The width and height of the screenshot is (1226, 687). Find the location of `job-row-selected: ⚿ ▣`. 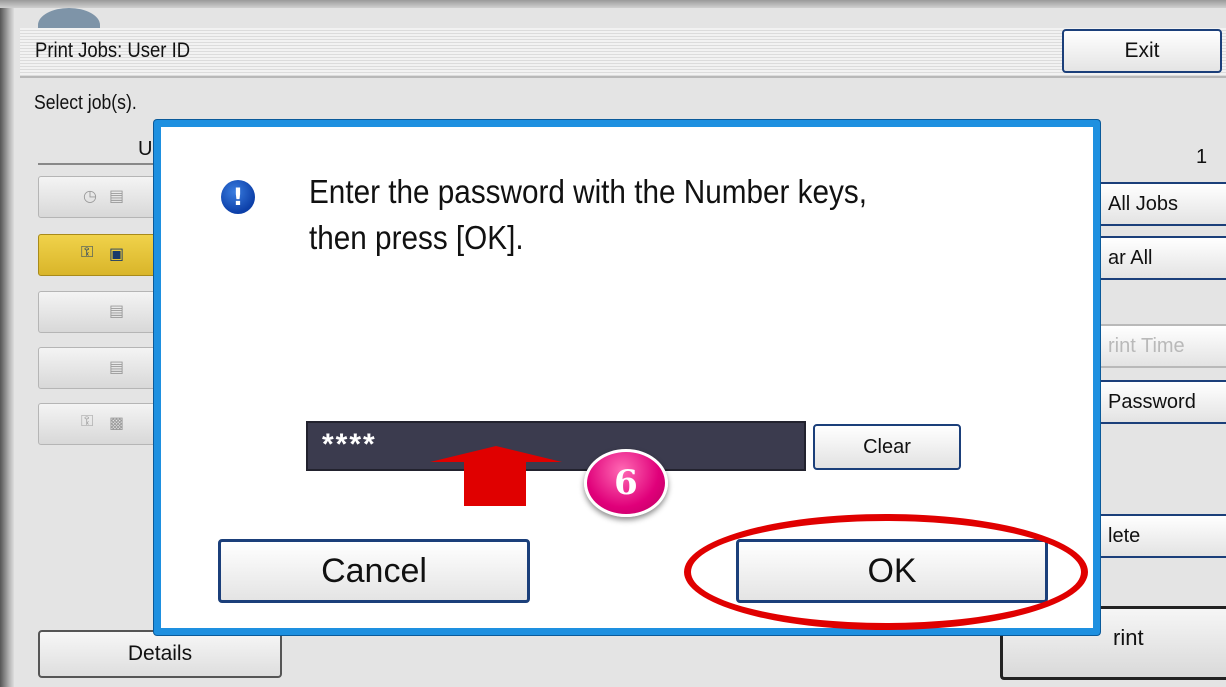

job-row-selected: ⚿ ▣ is located at coordinates (97, 255).